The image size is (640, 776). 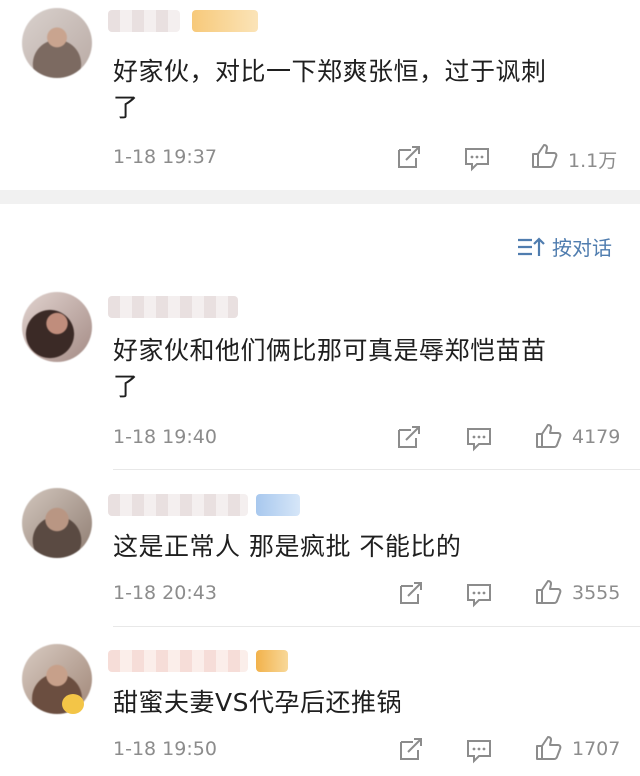 I want to click on comment-text: 好家伙和他们俩比那可真是辱郑恺苗苗 了, so click(x=363, y=369).